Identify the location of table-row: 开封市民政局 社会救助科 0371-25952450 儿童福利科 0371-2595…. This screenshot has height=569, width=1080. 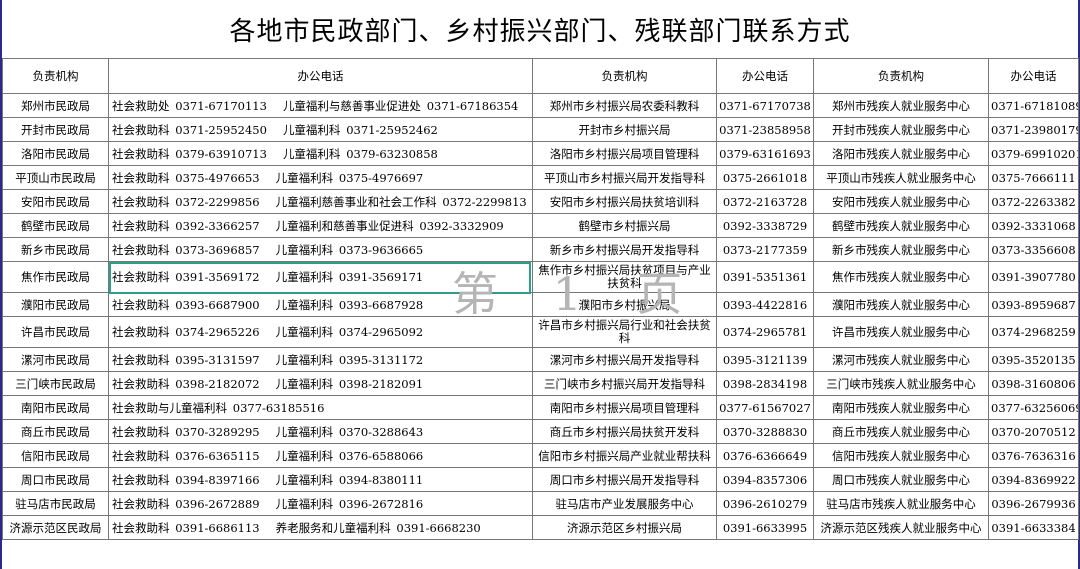
(540, 129).